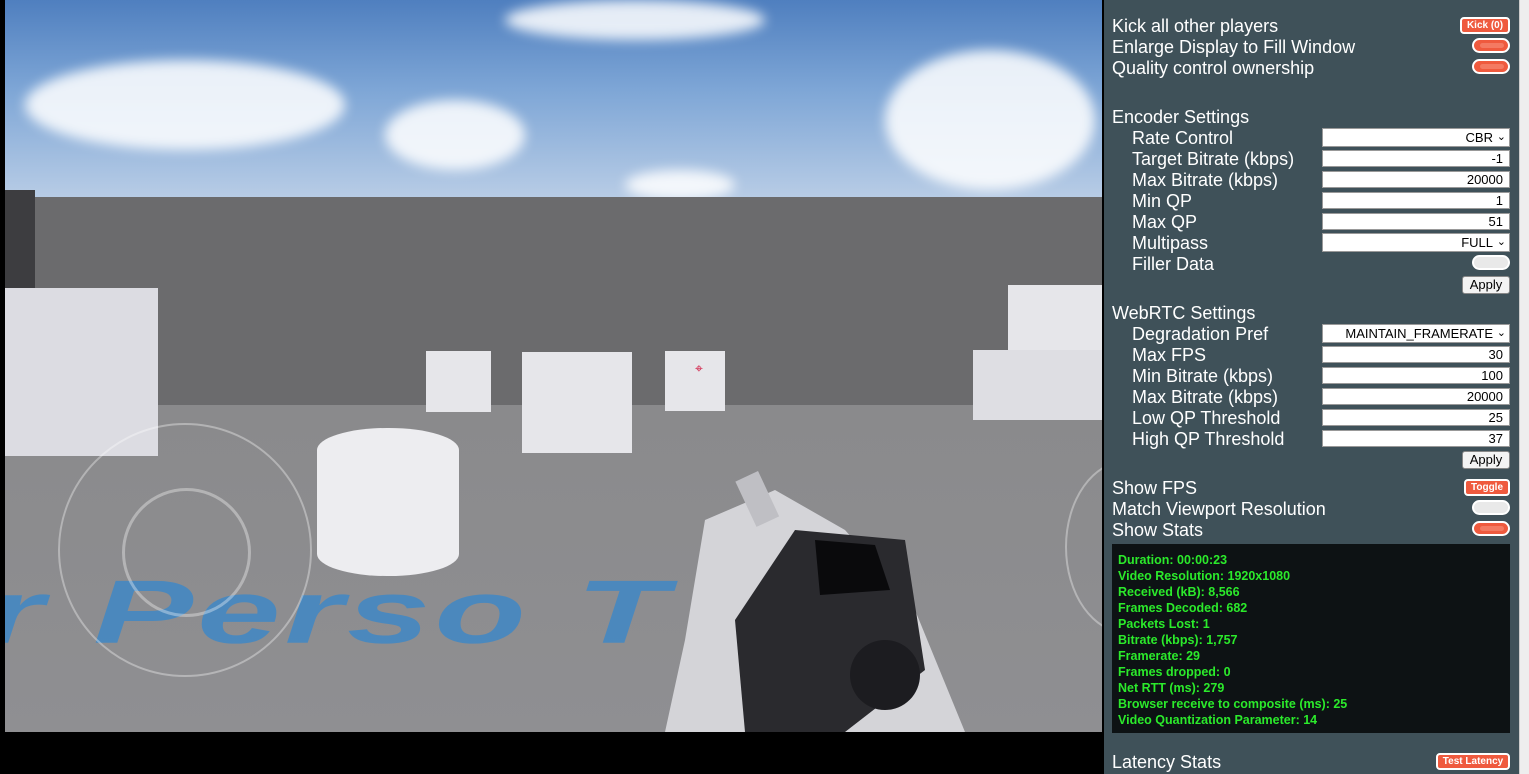 The image size is (1529, 774). I want to click on enlarge-toggle, so click(1491, 45).